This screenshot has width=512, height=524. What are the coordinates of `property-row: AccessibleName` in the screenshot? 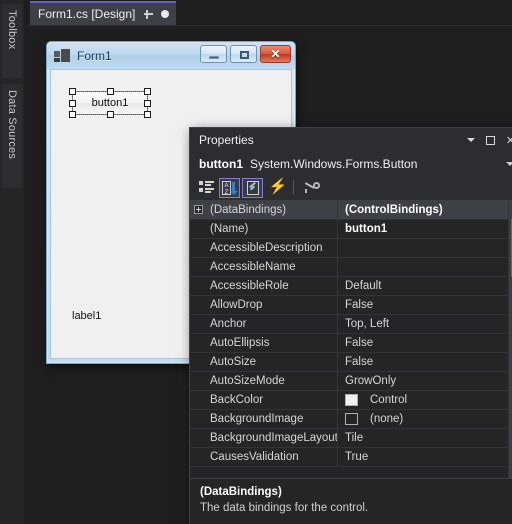 It's located at (349, 267).